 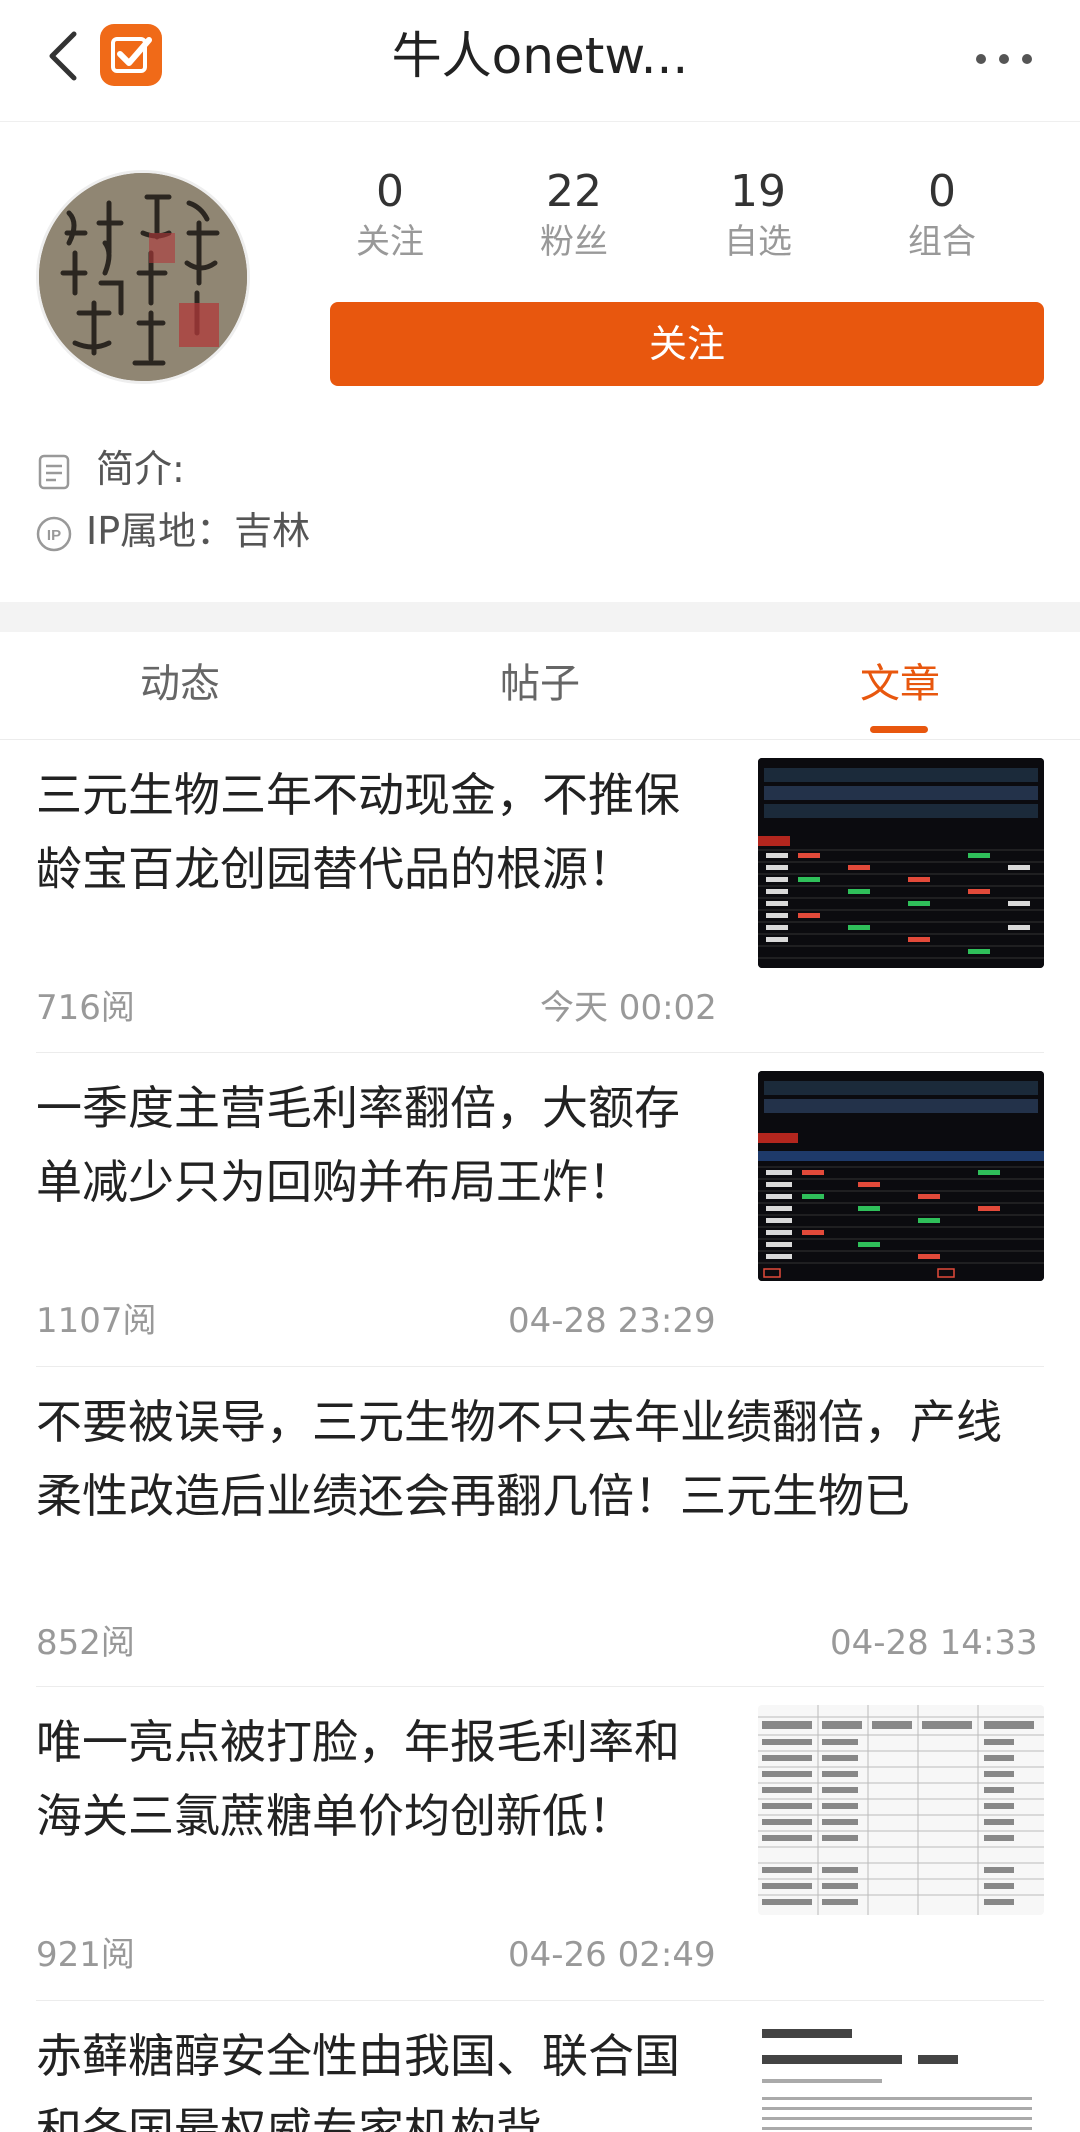 What do you see at coordinates (358, 2080) in the screenshot?
I see `article-title: 赤藓糖醇安全性由我国、联合国和各国最权威专家机构背` at bounding box center [358, 2080].